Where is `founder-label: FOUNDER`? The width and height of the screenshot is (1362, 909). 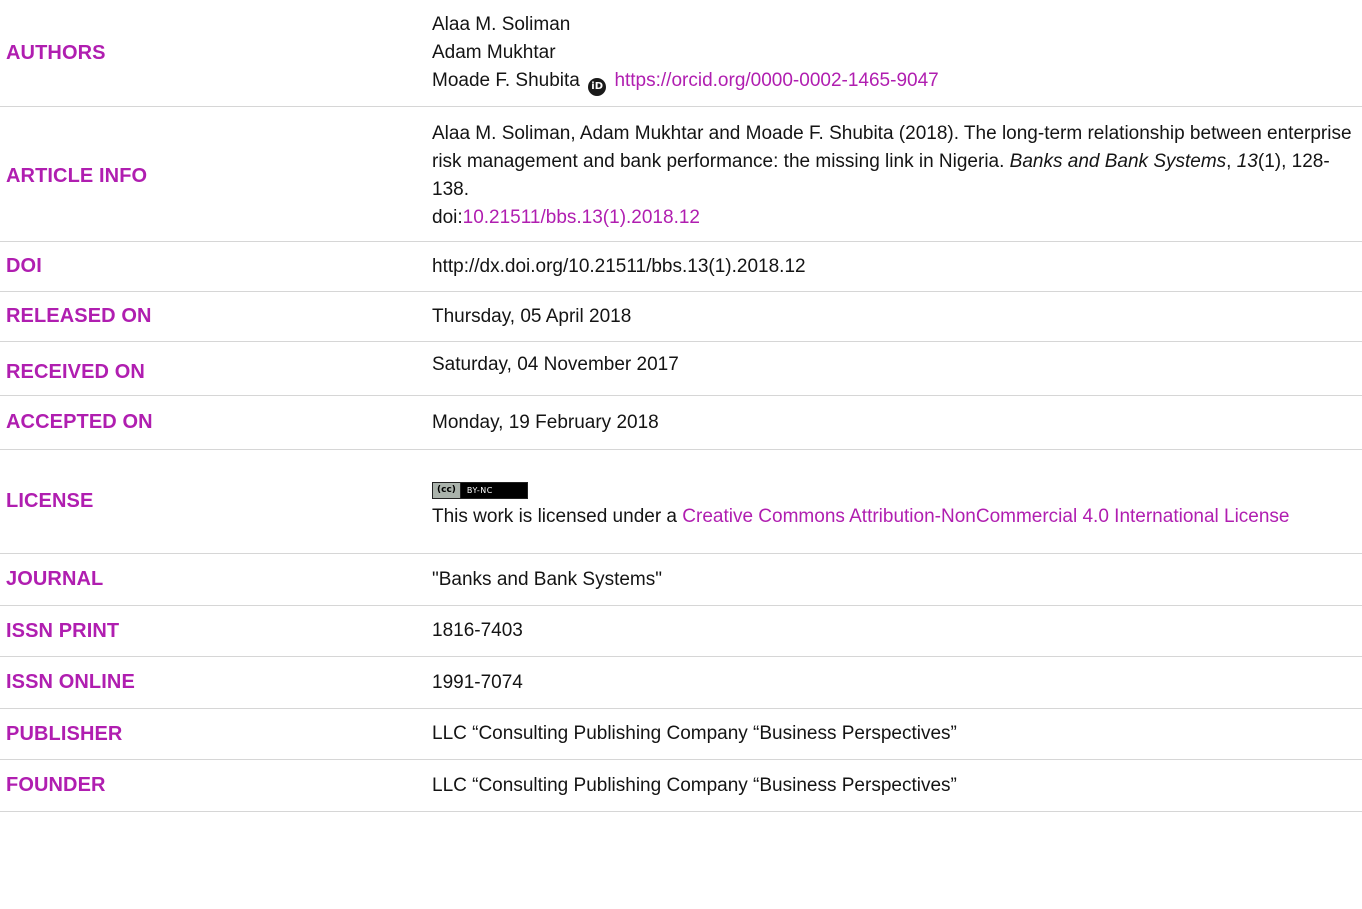
founder-label: FOUNDER is located at coordinates (56, 785).